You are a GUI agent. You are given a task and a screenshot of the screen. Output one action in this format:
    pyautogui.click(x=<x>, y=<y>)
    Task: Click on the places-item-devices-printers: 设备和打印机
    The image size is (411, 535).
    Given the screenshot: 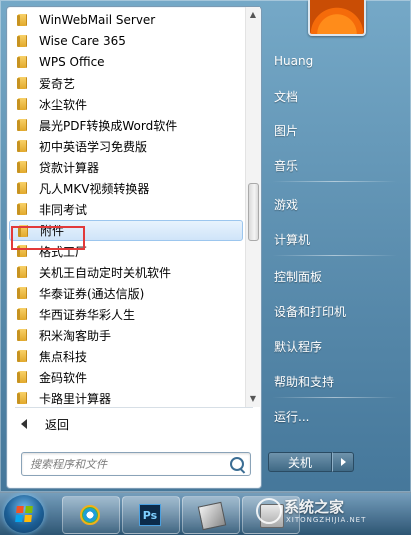 What is the action you would take?
    pyautogui.click(x=334, y=311)
    